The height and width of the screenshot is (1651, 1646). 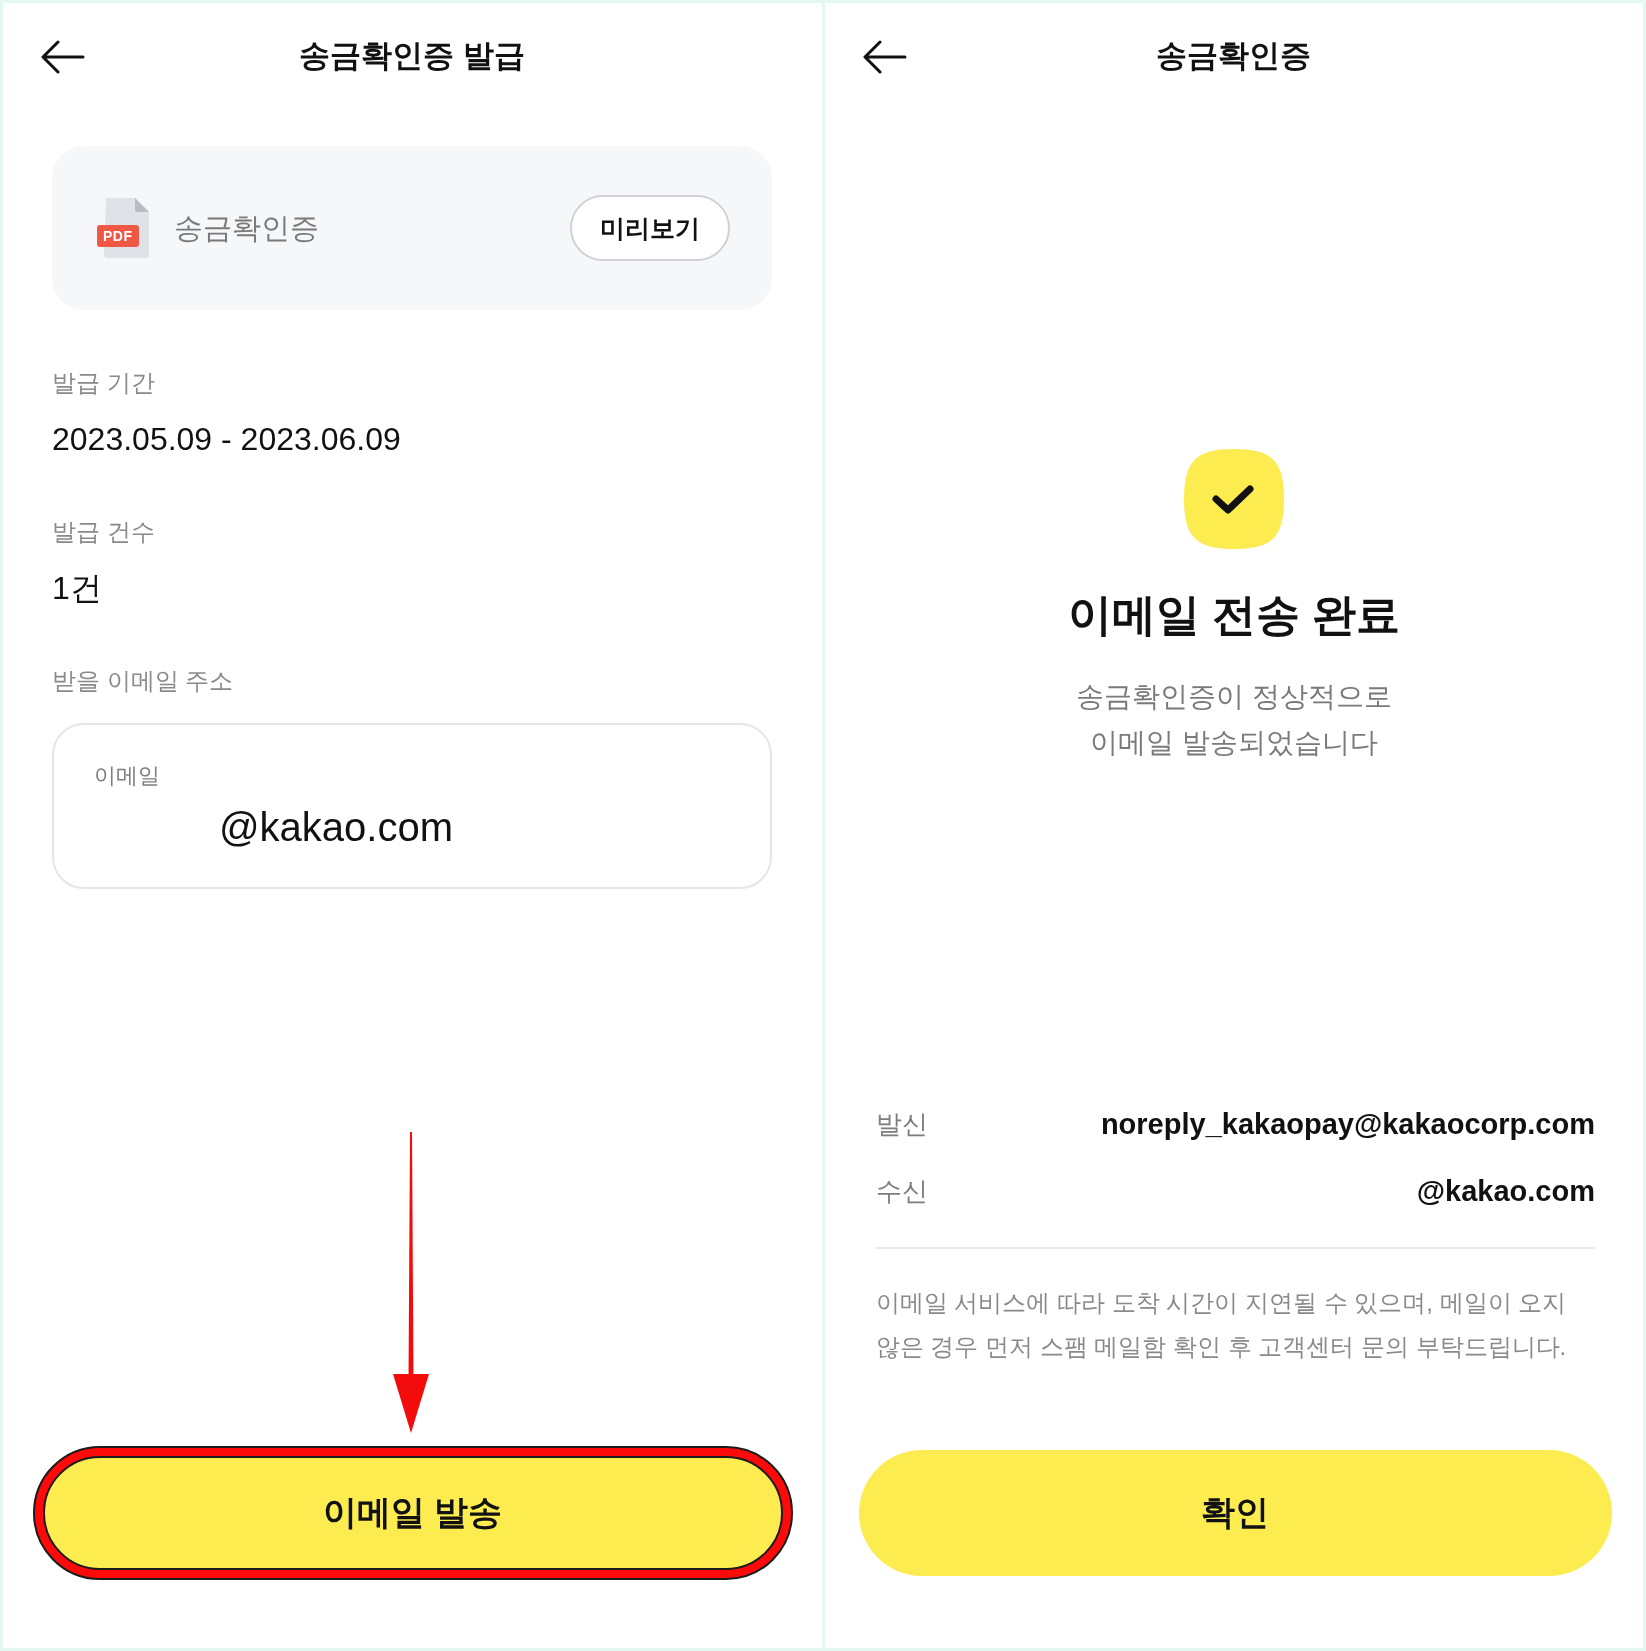 I want to click on floating-label: 이메일, so click(x=127, y=776).